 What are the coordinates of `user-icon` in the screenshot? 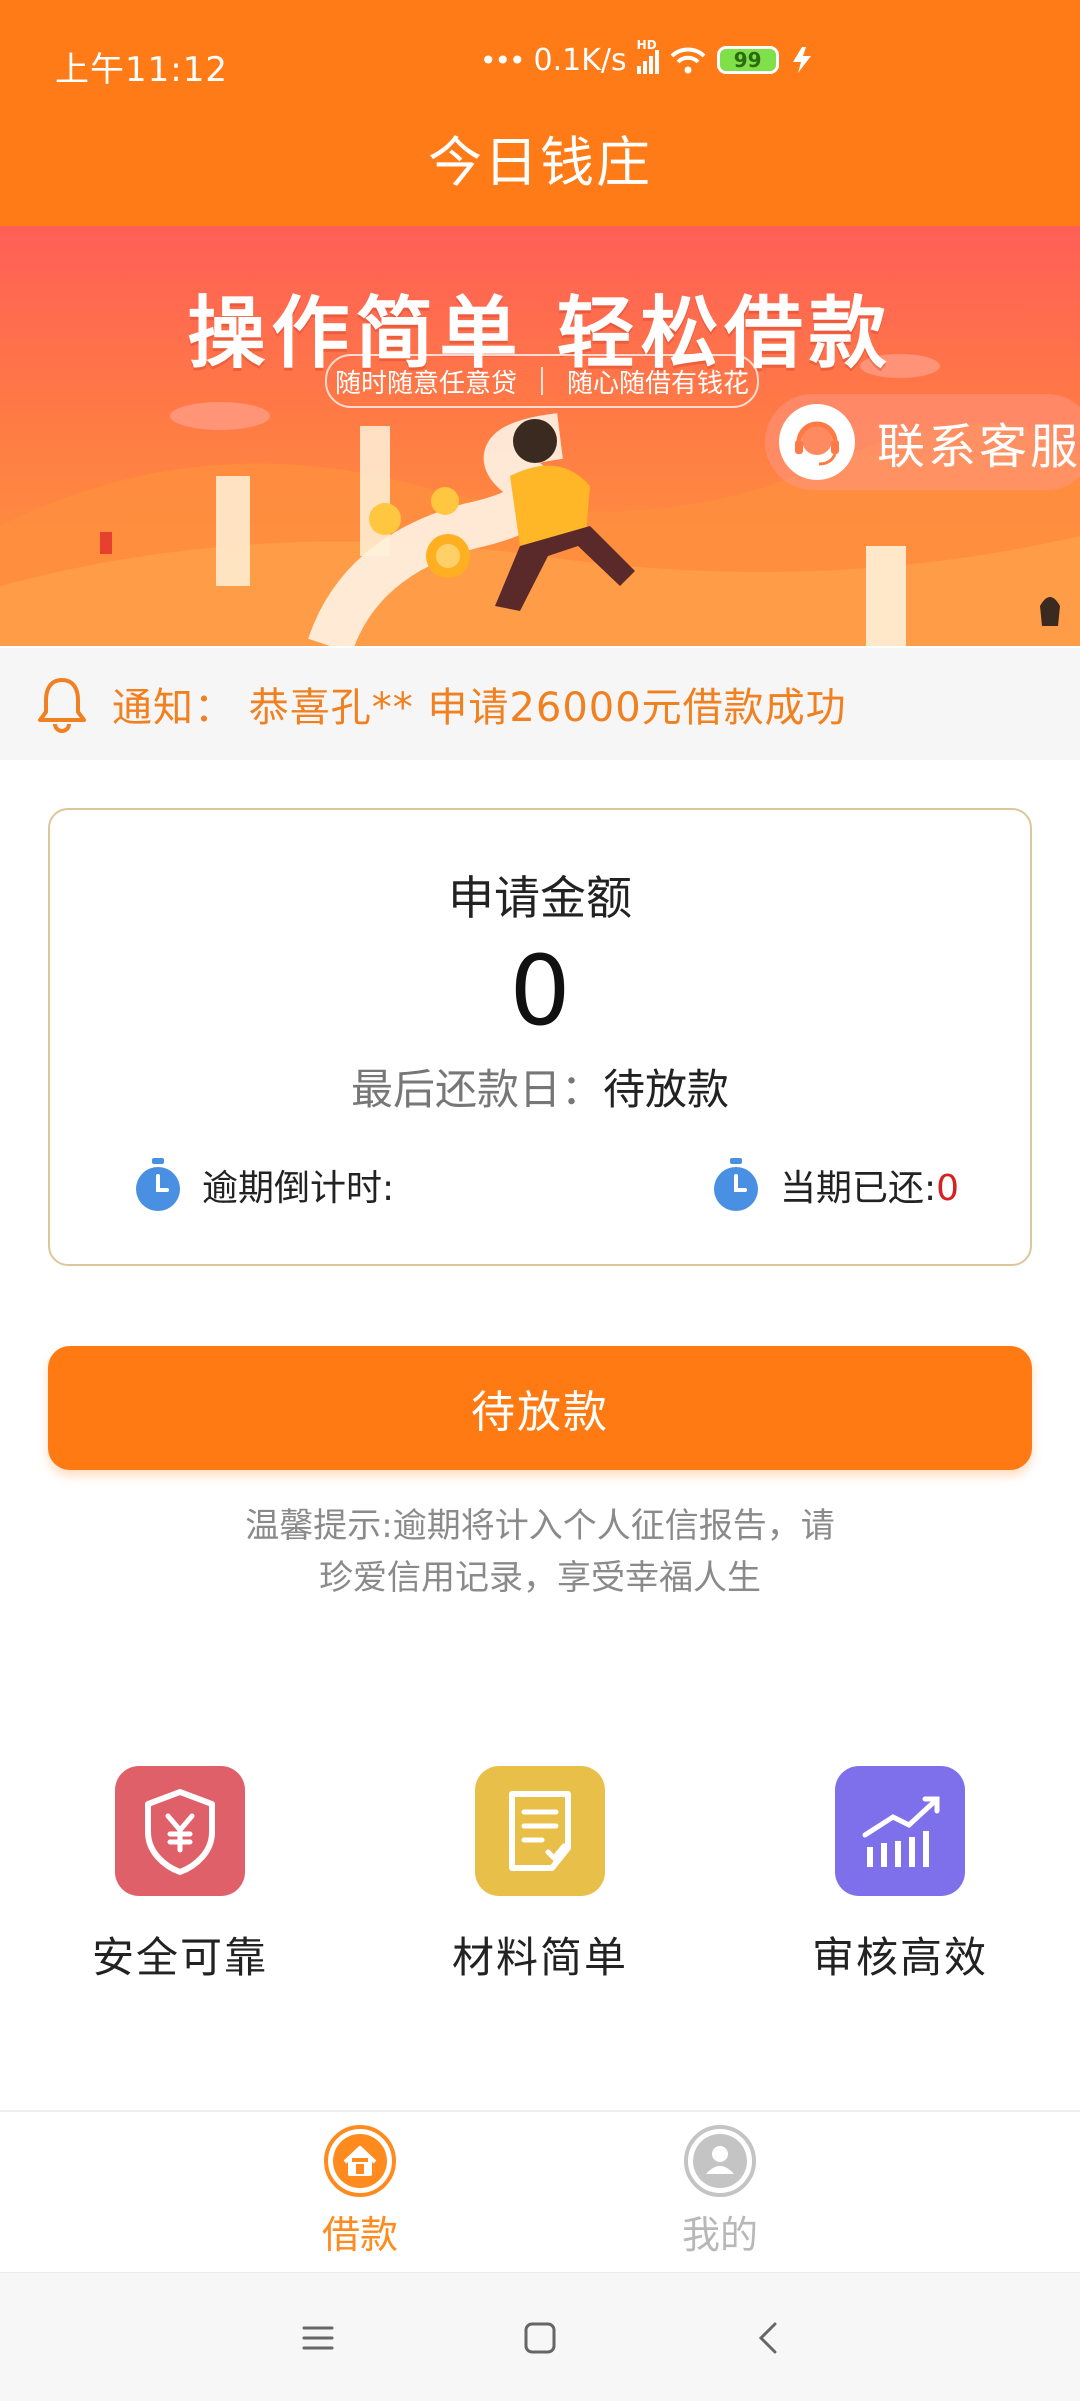 It's located at (720, 2161).